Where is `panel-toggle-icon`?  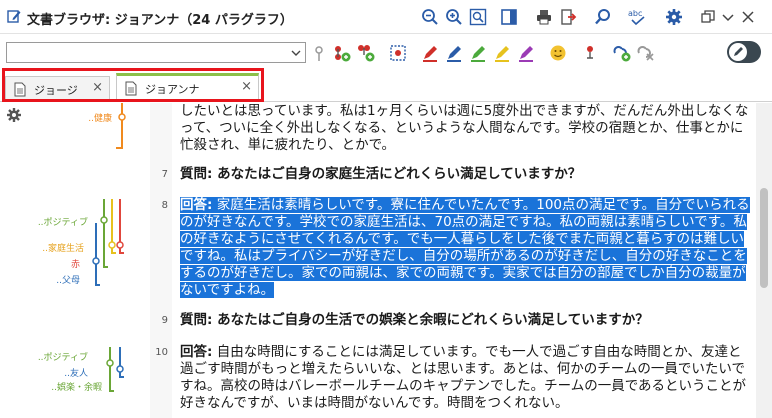
panel-toggle-icon is located at coordinates (509, 17).